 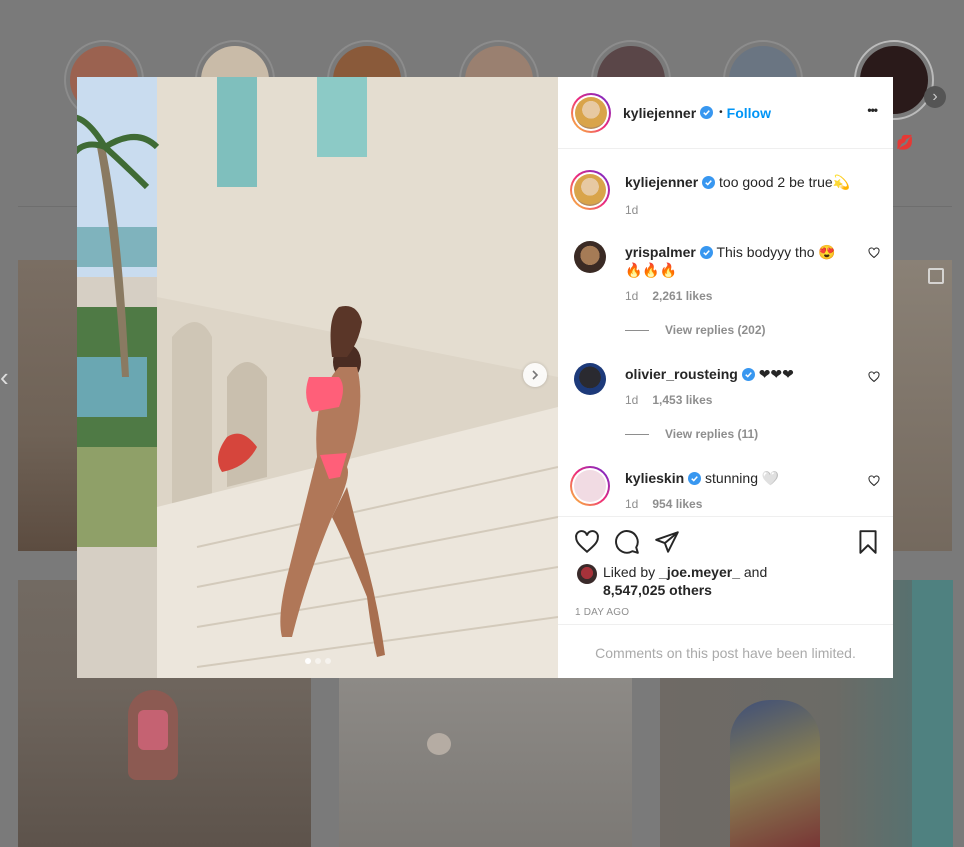 What do you see at coordinates (660, 252) in the screenshot?
I see `comment-username: yrispalmer` at bounding box center [660, 252].